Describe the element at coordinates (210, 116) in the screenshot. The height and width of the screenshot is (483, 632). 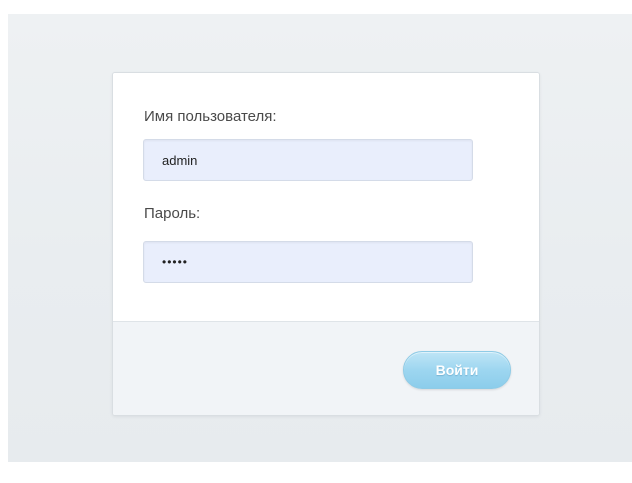
I see `username-label: Имя пользователя:` at that location.